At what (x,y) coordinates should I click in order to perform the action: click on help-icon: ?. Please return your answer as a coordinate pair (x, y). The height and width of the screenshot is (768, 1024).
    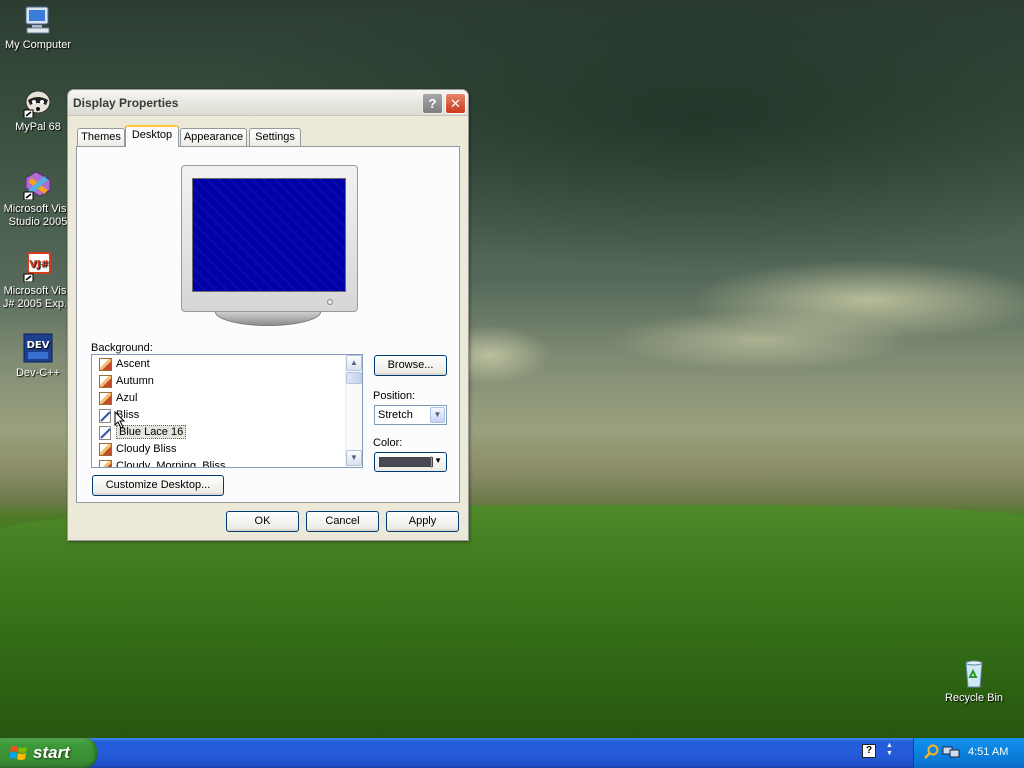
    Looking at the image, I should click on (432, 103).